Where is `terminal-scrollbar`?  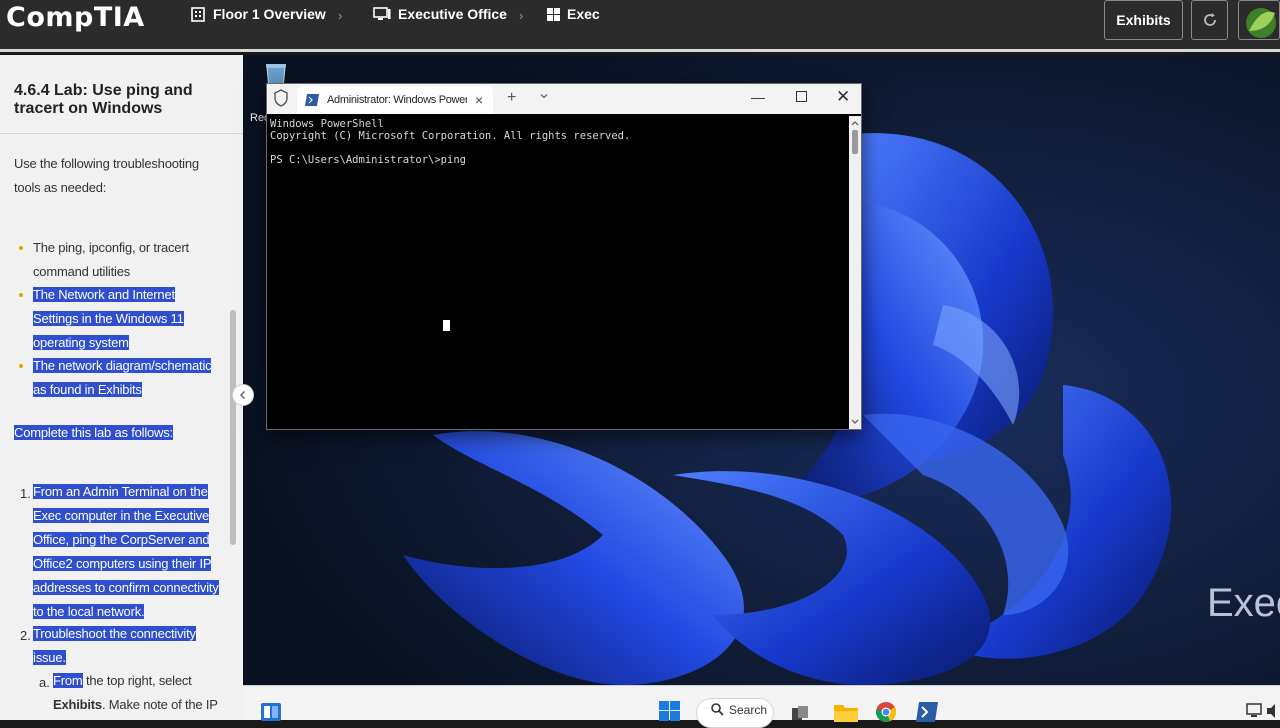
terminal-scrollbar is located at coordinates (855, 272).